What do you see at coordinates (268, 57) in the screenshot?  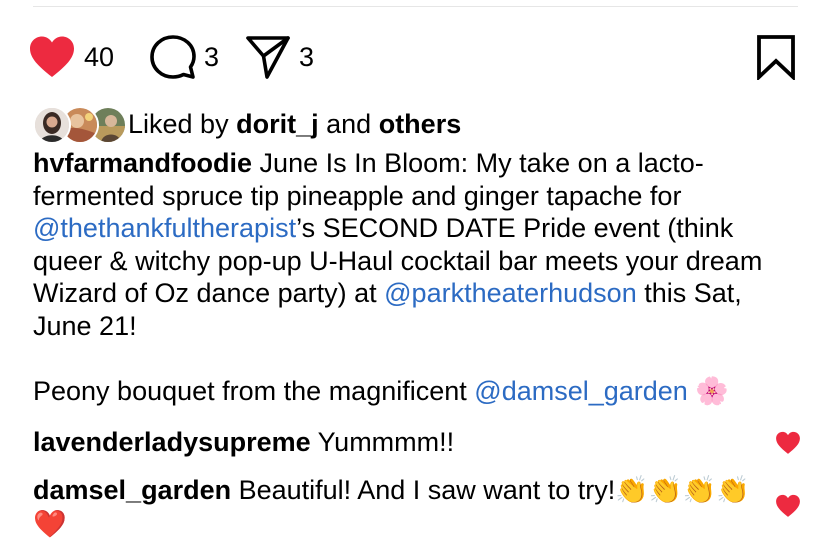 I see `send-paper-plane-icon` at bounding box center [268, 57].